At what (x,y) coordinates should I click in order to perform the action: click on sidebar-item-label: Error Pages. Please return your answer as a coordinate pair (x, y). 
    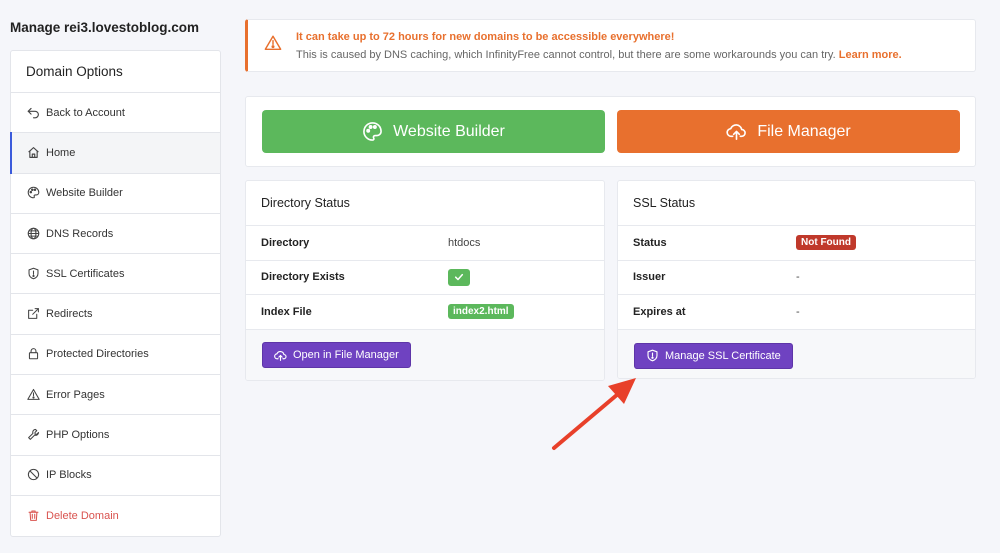
    Looking at the image, I should click on (75, 394).